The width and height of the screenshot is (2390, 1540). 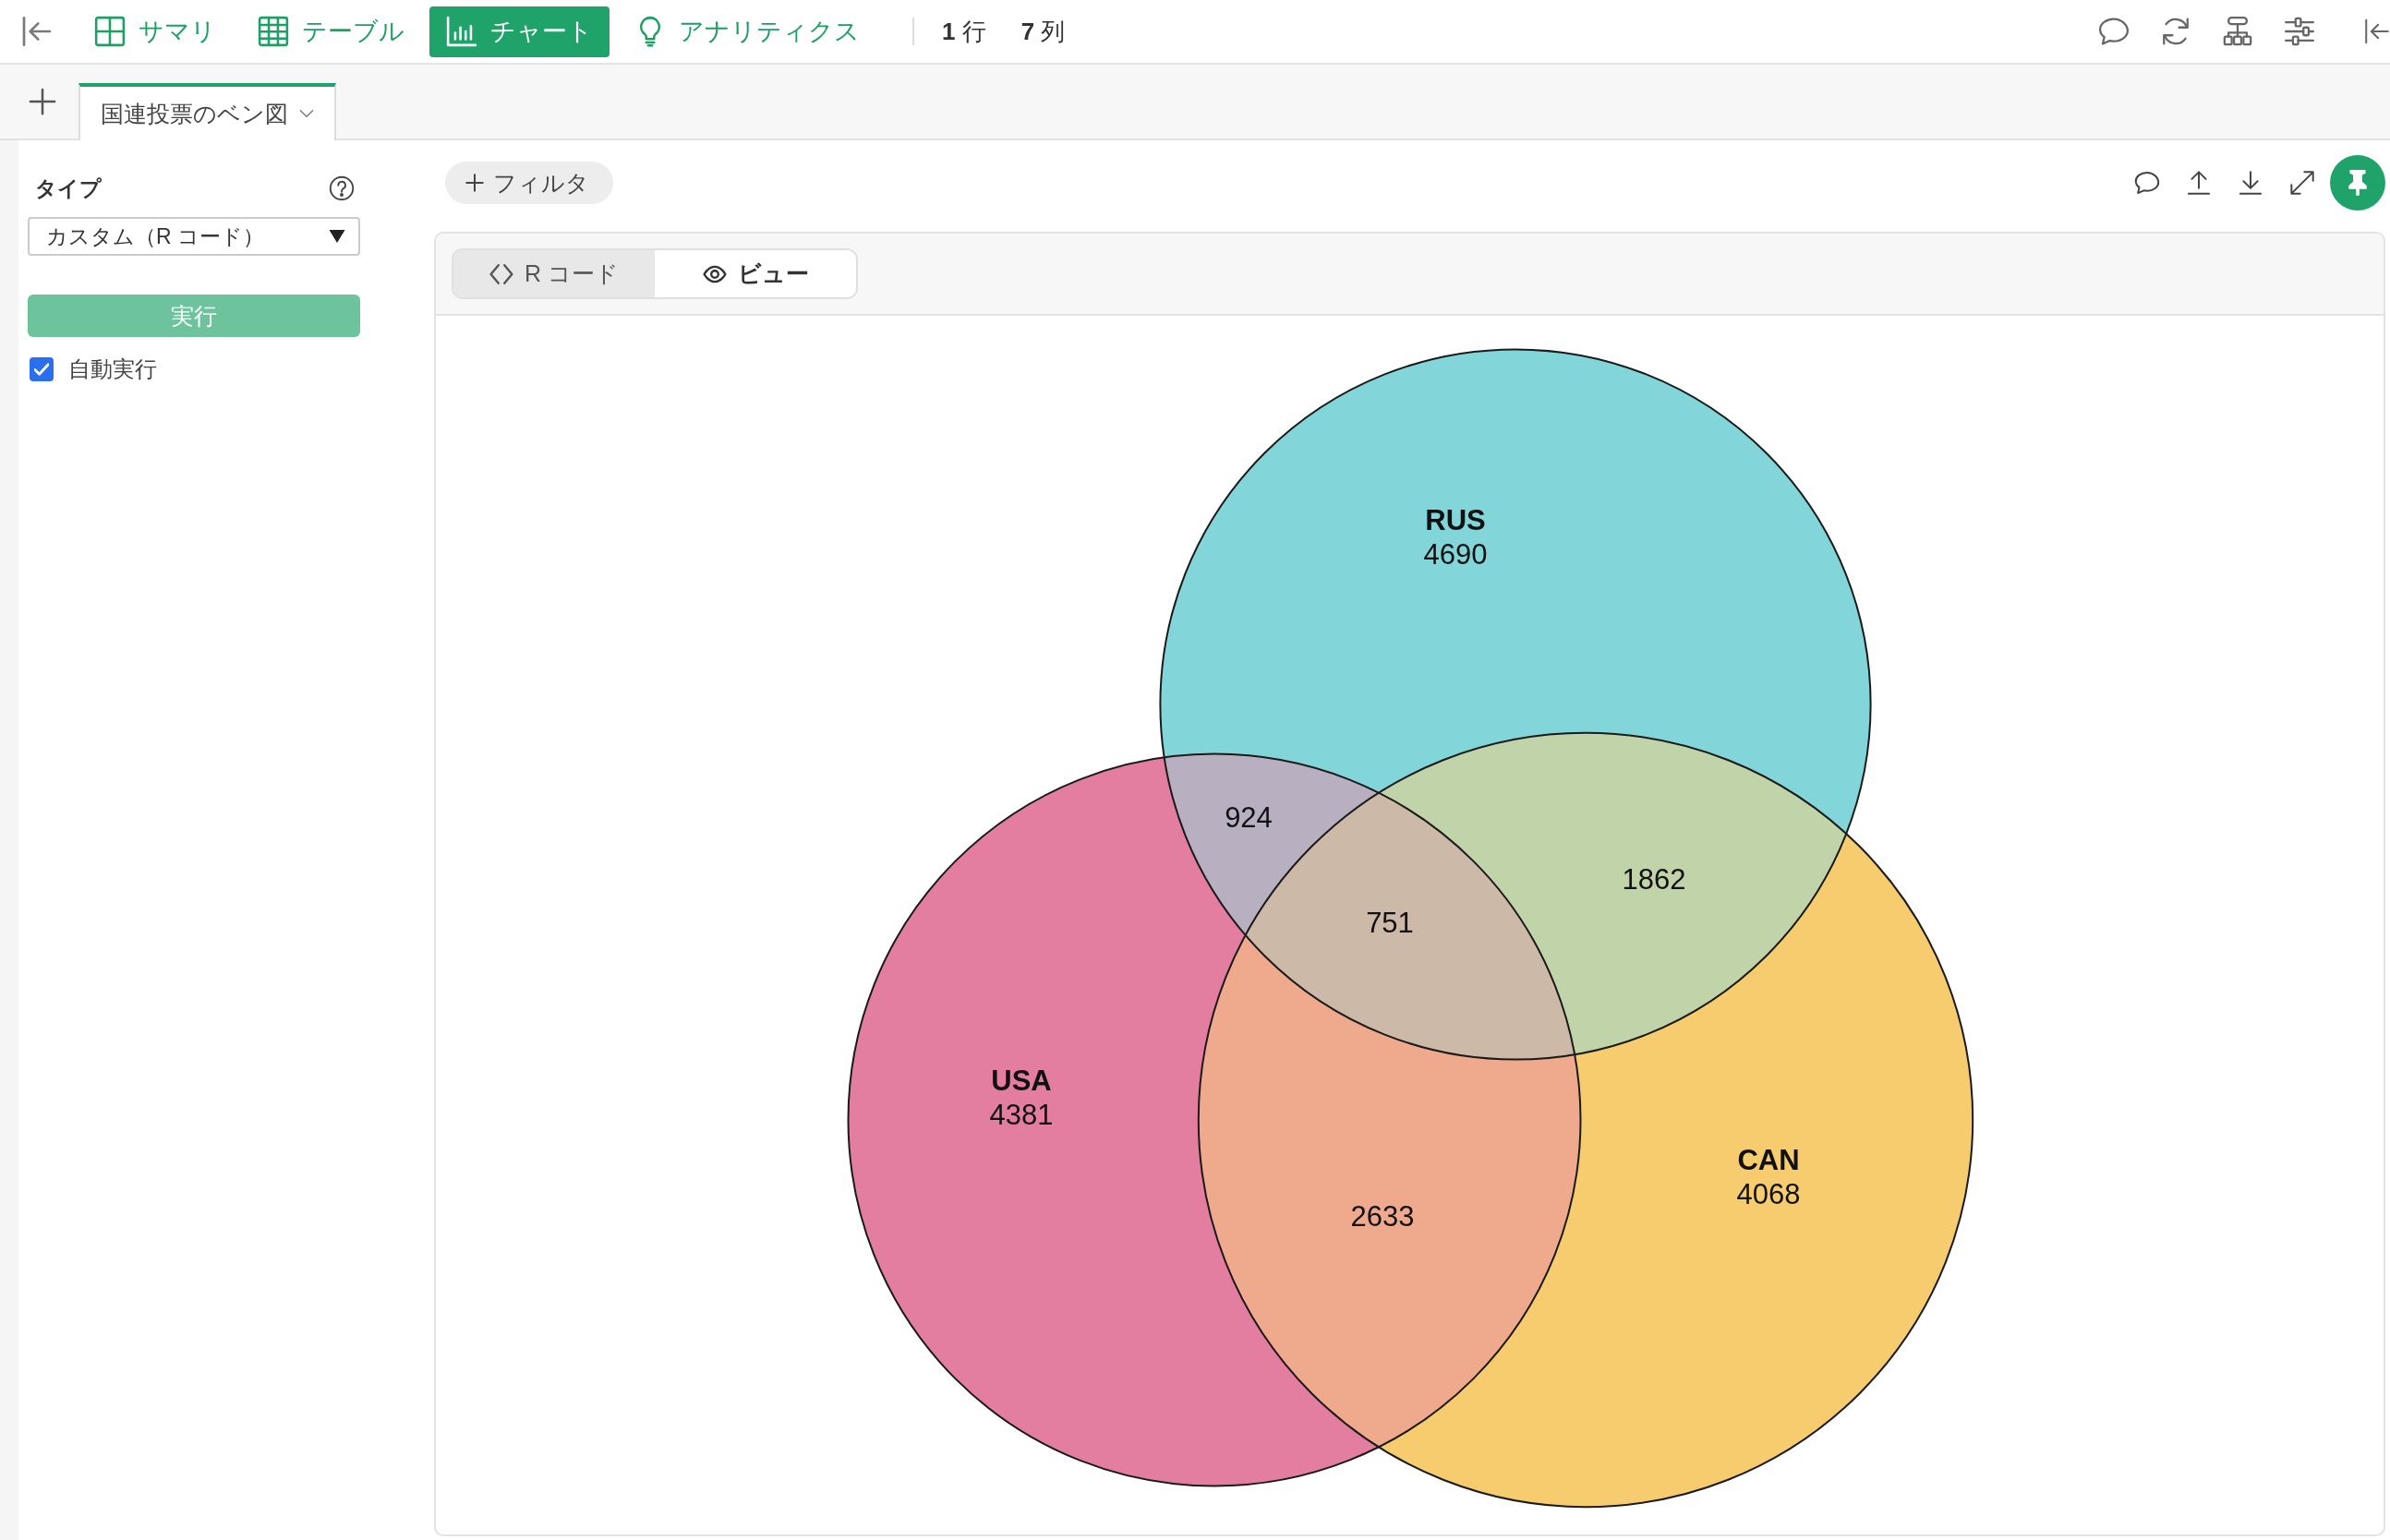 I want to click on sliders-icon, so click(x=2300, y=31).